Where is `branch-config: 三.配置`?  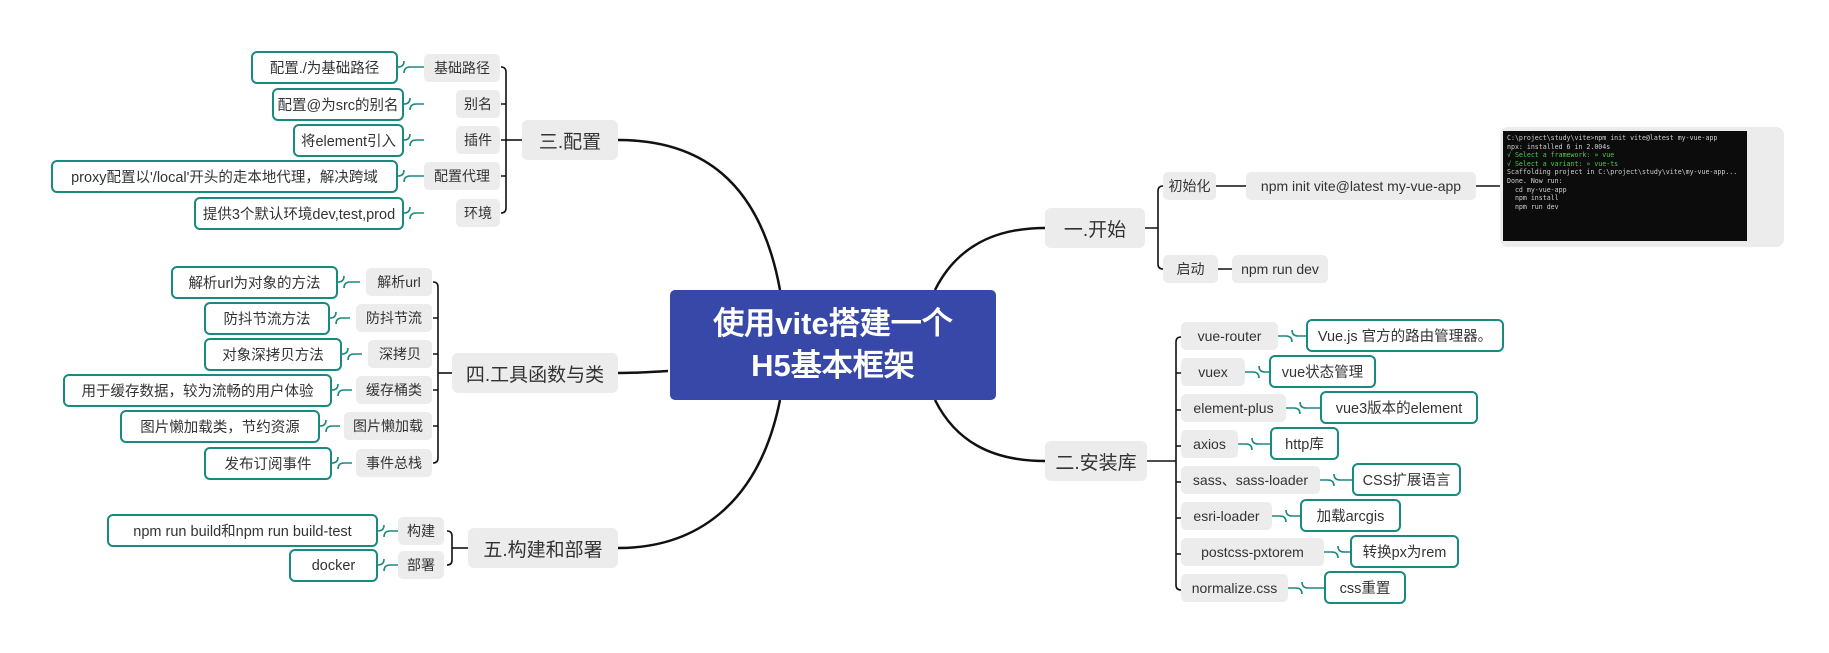
branch-config: 三.配置 is located at coordinates (570, 140).